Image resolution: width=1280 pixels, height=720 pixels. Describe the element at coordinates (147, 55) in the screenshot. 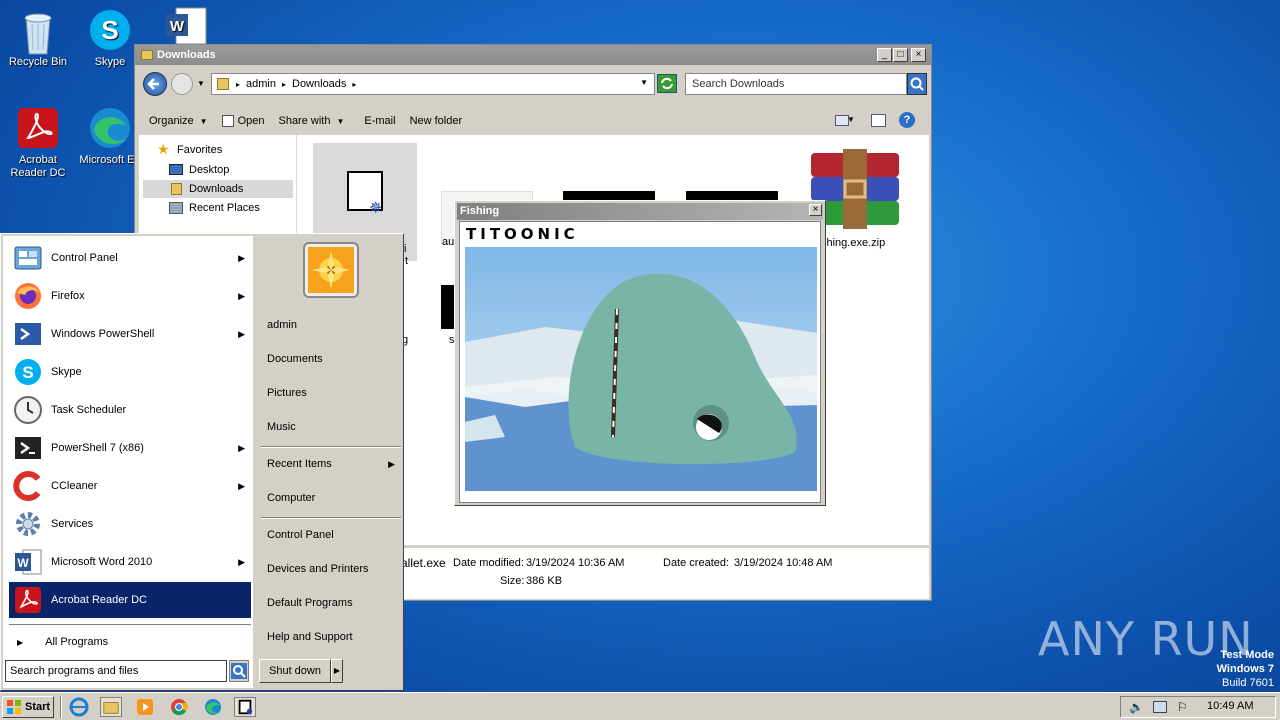

I see `folder-icon` at that location.